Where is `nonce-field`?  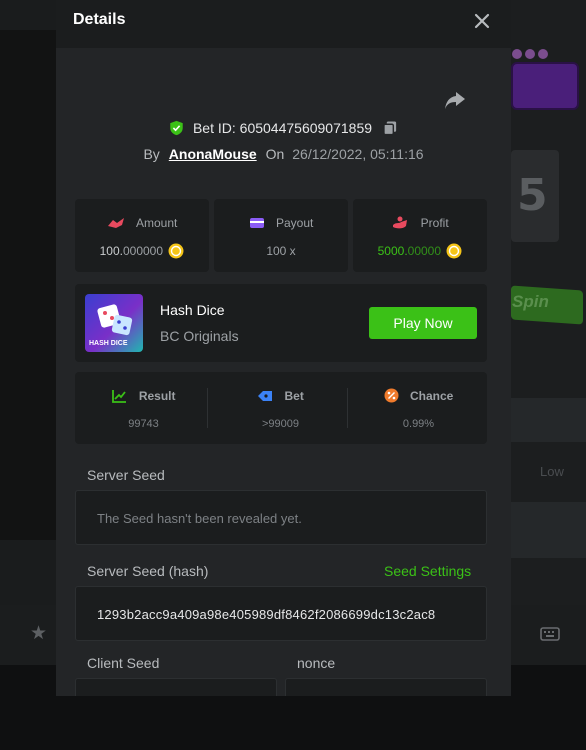
nonce-field is located at coordinates (386, 687).